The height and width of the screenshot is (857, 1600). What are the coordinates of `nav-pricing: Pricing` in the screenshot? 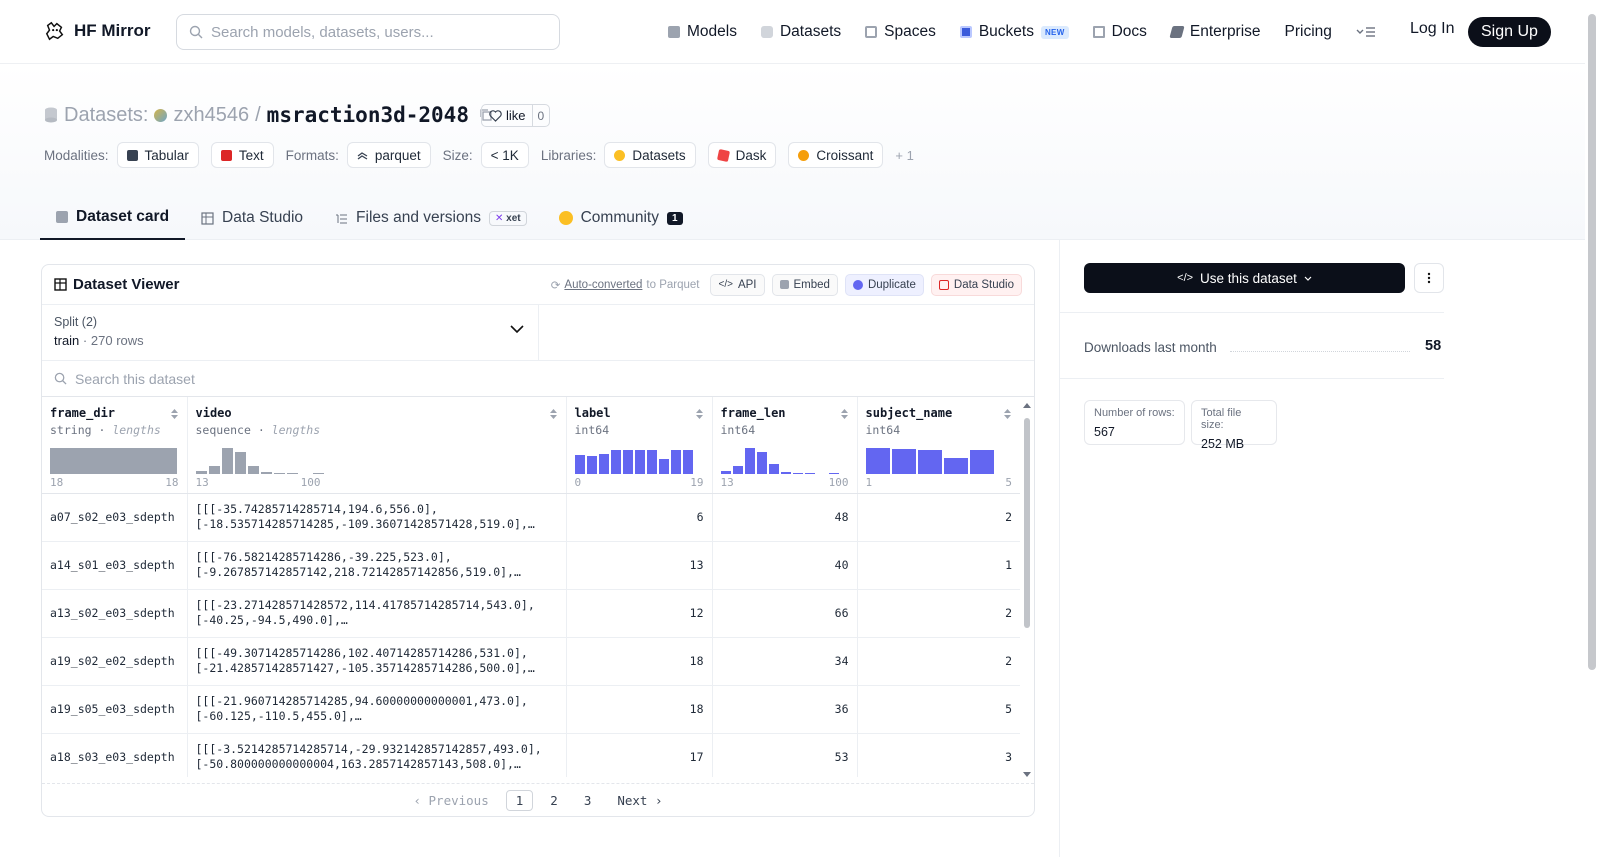 It's located at (1308, 32).